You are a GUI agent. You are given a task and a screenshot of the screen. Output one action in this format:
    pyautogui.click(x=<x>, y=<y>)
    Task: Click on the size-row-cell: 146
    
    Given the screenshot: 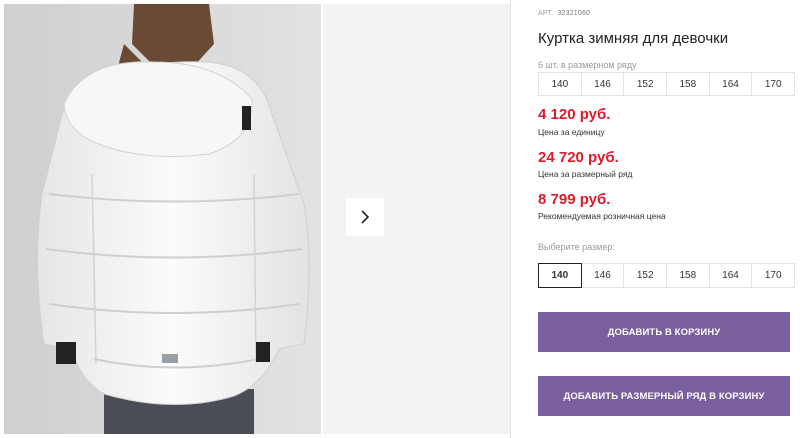 What is the action you would take?
    pyautogui.click(x=602, y=84)
    